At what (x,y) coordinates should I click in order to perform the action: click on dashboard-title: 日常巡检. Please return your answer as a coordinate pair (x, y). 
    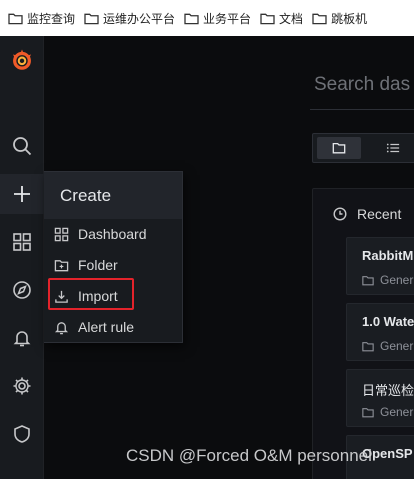
    Looking at the image, I should click on (388, 391).